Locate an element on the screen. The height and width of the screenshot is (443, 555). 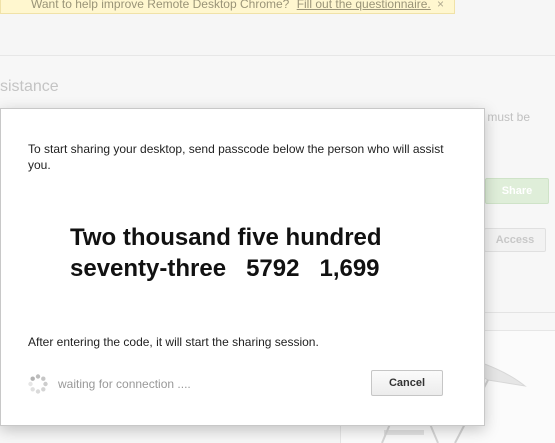
share-button: Share is located at coordinates (517, 191).